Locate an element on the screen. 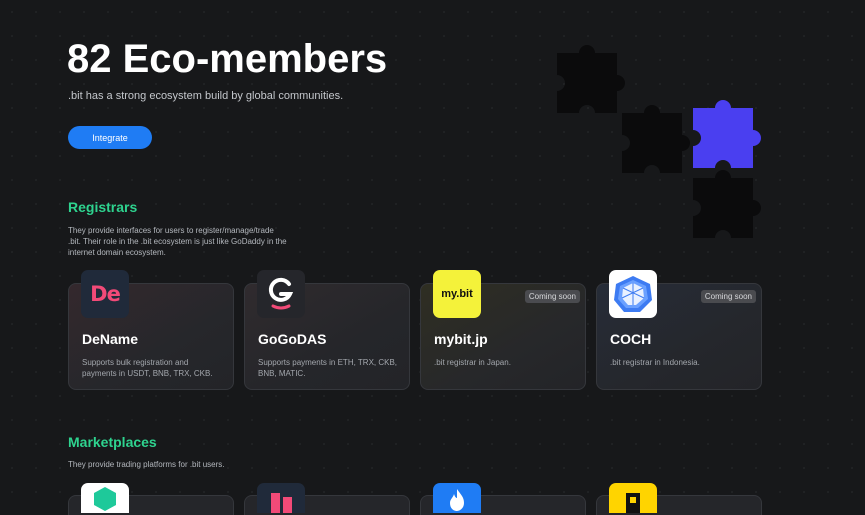 The image size is (865, 515). card-title: GoGoDAS is located at coordinates (292, 339).